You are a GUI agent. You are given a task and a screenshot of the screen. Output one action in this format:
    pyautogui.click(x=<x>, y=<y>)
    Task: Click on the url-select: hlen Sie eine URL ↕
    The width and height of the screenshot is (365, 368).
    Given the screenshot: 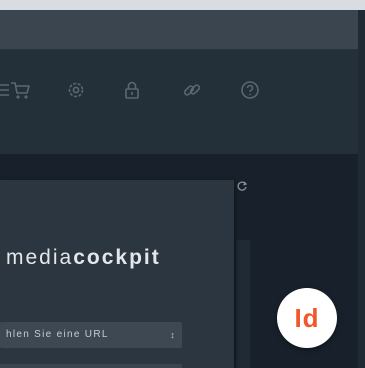 What is the action you would take?
    pyautogui.click(x=91, y=335)
    